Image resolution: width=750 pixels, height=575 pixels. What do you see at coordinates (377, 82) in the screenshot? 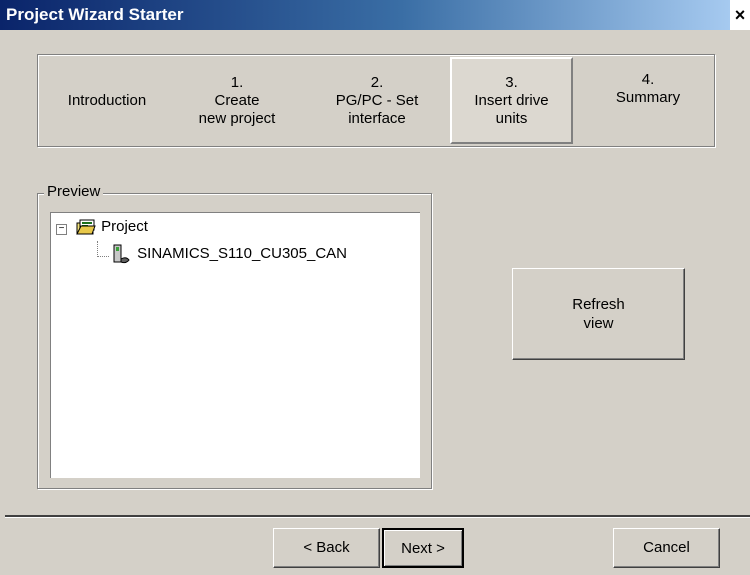
I see `step-number: 2.` at bounding box center [377, 82].